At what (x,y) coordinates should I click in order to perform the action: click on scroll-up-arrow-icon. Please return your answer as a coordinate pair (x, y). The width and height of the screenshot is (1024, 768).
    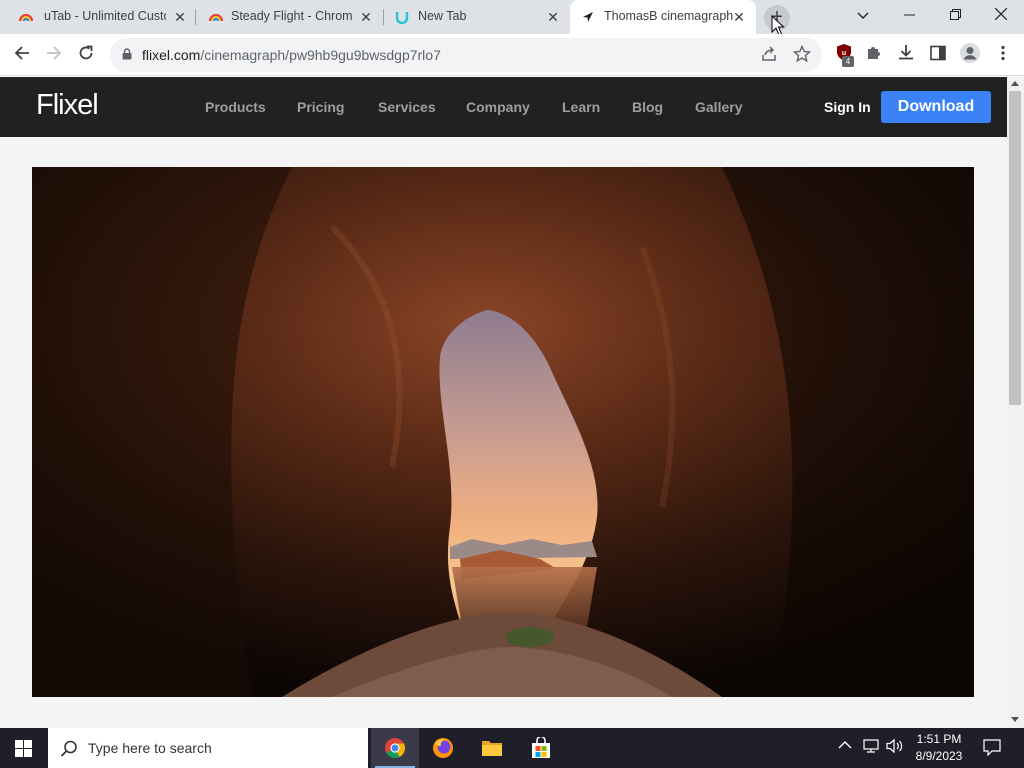
    Looking at the image, I should click on (1015, 83).